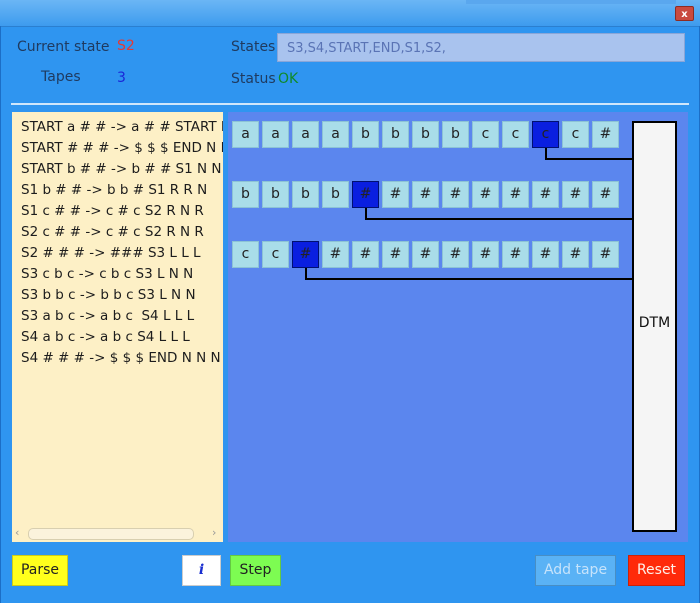 This screenshot has width=700, height=603. Describe the element at coordinates (571, 2) in the screenshot. I see `title-bar-strip` at that location.